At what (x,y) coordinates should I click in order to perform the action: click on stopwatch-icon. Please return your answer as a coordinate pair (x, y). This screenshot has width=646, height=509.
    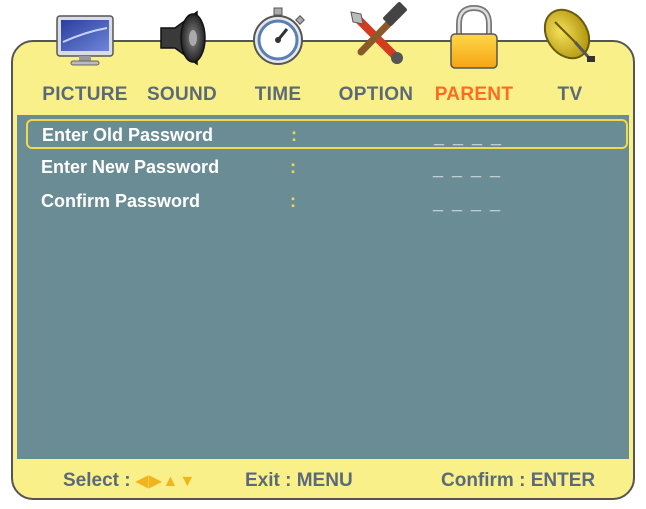
    Looking at the image, I should click on (278, 37).